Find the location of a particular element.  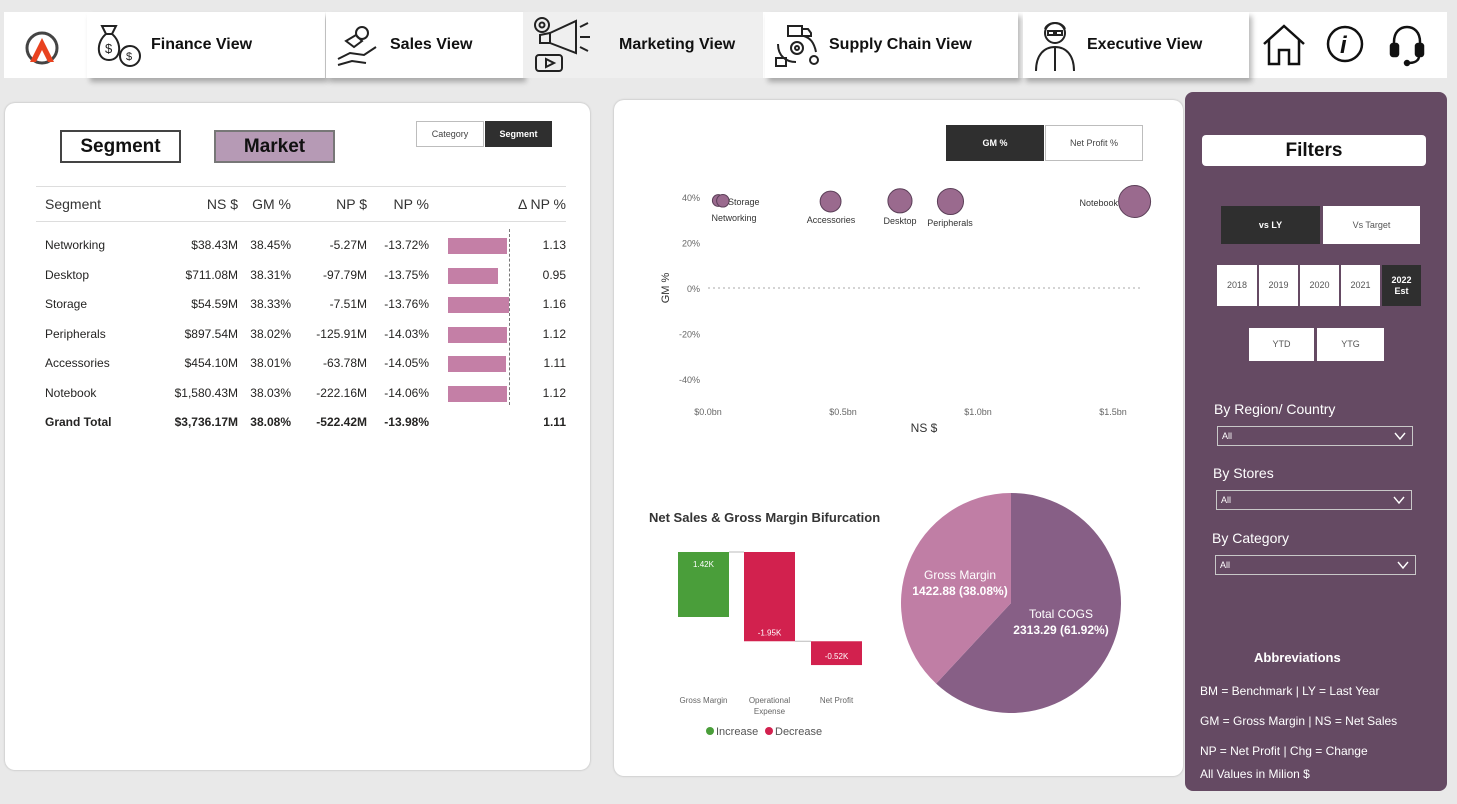

point-label: Storage is located at coordinates (744, 202).